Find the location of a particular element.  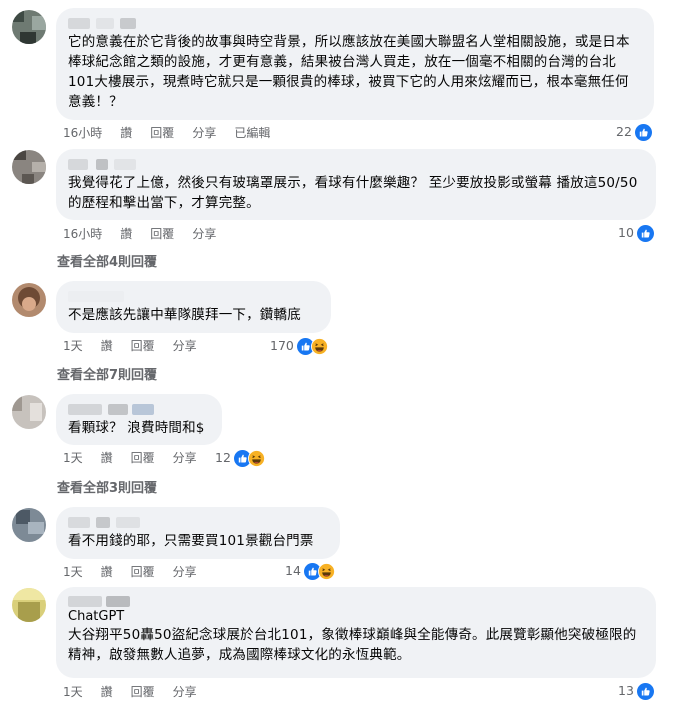

reaction-summary: 13 is located at coordinates (636, 691).